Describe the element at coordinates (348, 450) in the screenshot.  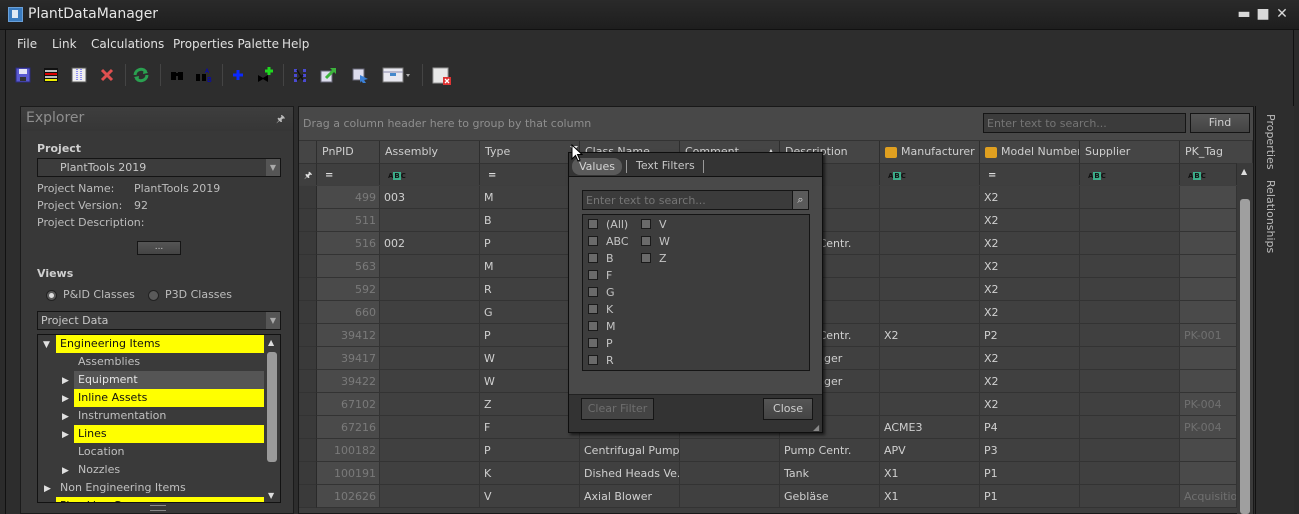
I see `cell-pnpid: 100182` at that location.